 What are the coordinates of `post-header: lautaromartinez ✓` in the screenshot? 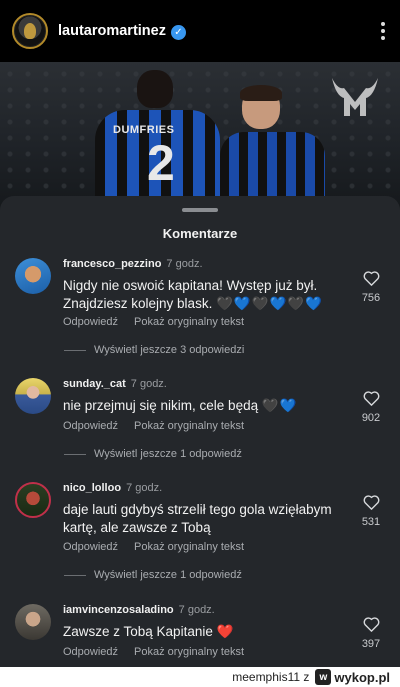 It's located at (200, 31).